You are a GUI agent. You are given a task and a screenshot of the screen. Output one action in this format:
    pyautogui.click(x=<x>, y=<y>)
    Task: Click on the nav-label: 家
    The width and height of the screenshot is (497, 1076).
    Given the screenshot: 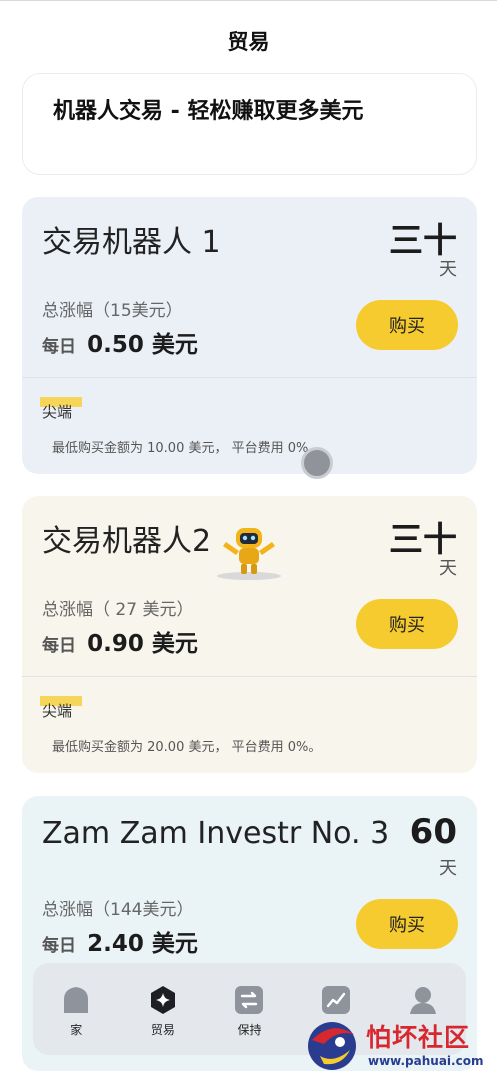 What is the action you would take?
    pyautogui.click(x=76, y=1030)
    